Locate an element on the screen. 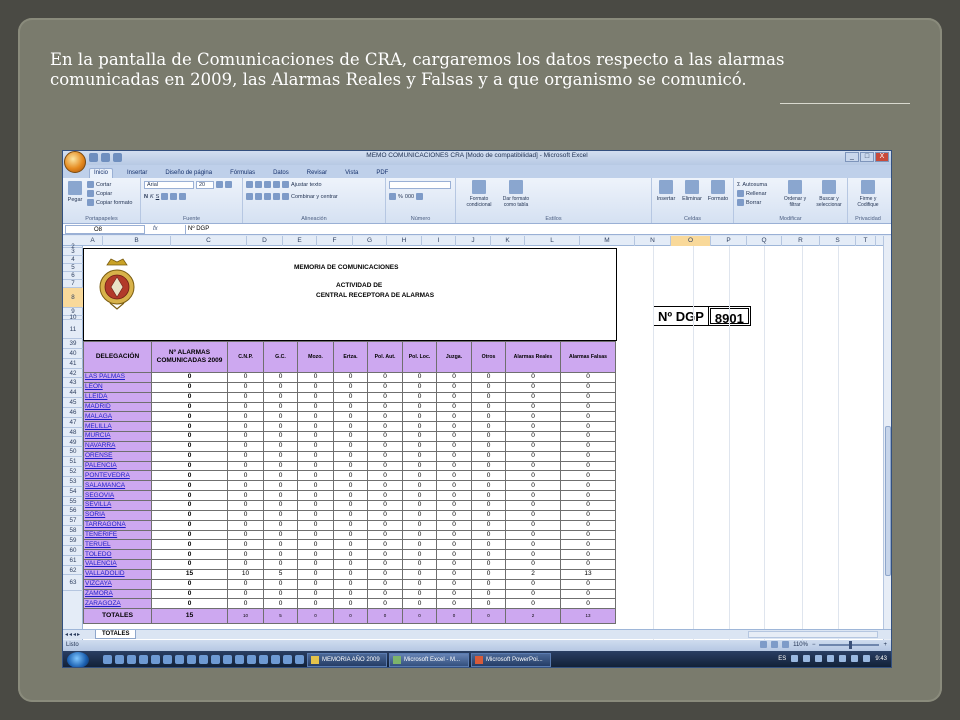 Image resolution: width=960 pixels, height=720 pixels. indent-icon is located at coordinates (276, 196).